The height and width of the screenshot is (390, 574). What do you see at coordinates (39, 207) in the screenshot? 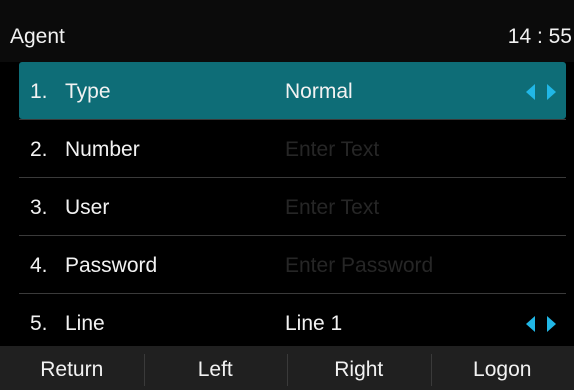
I see `row-number: 3.` at bounding box center [39, 207].